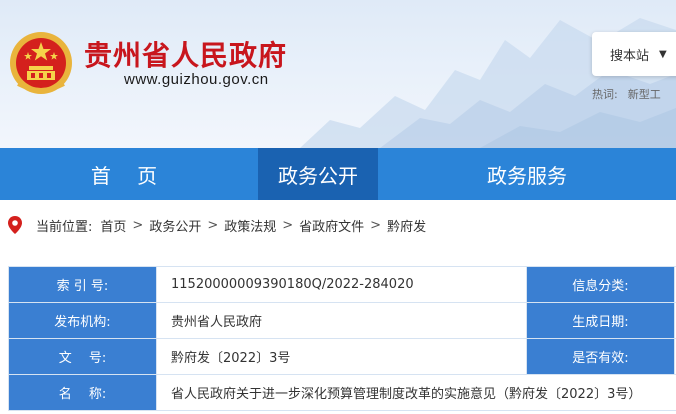 The height and width of the screenshot is (414, 676). I want to click on publisher-value: 贵州省人民政府, so click(341, 320).